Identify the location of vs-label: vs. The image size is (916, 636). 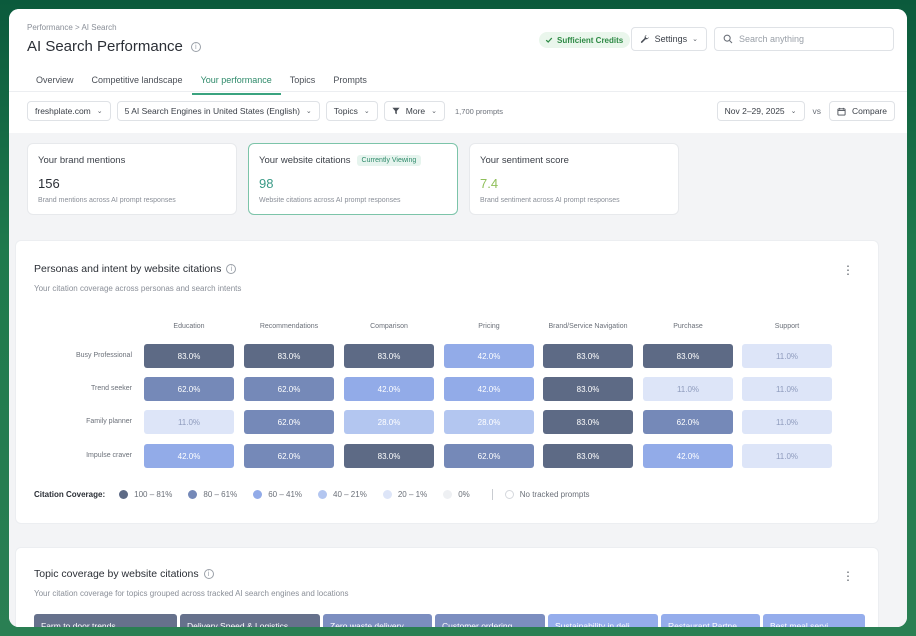
(817, 111).